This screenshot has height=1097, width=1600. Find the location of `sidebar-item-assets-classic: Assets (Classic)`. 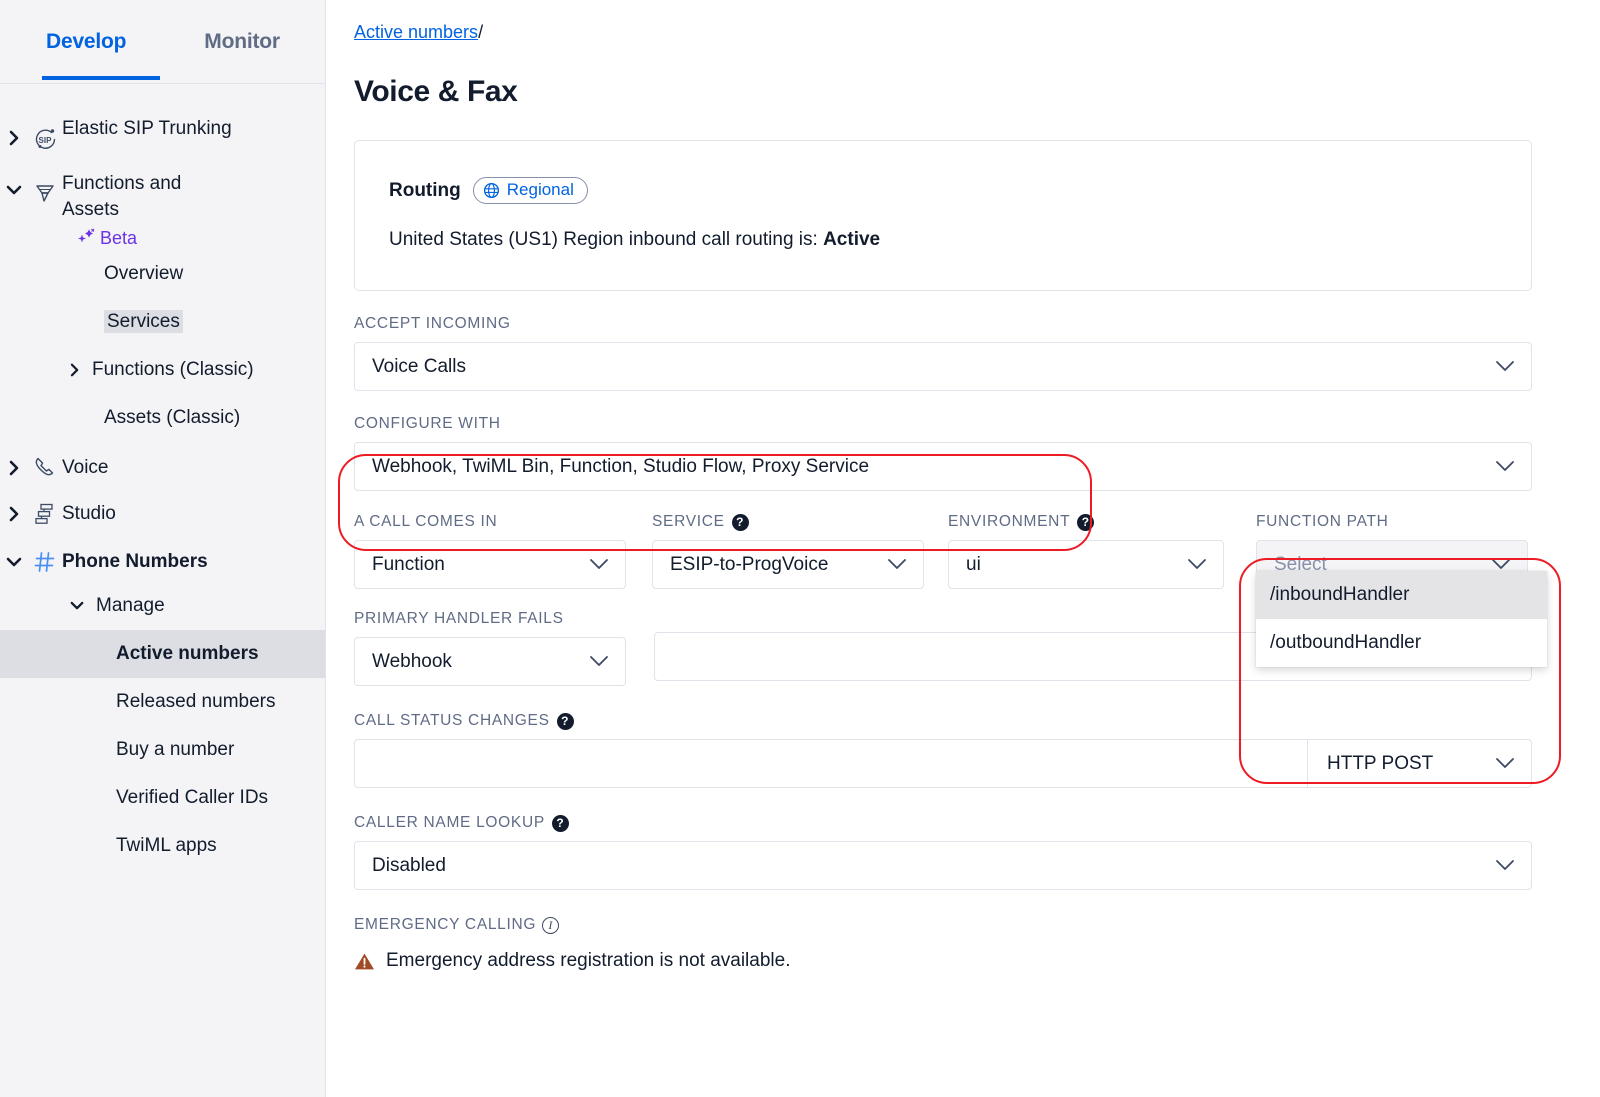

sidebar-item-assets-classic: Assets (Classic) is located at coordinates (162, 418).